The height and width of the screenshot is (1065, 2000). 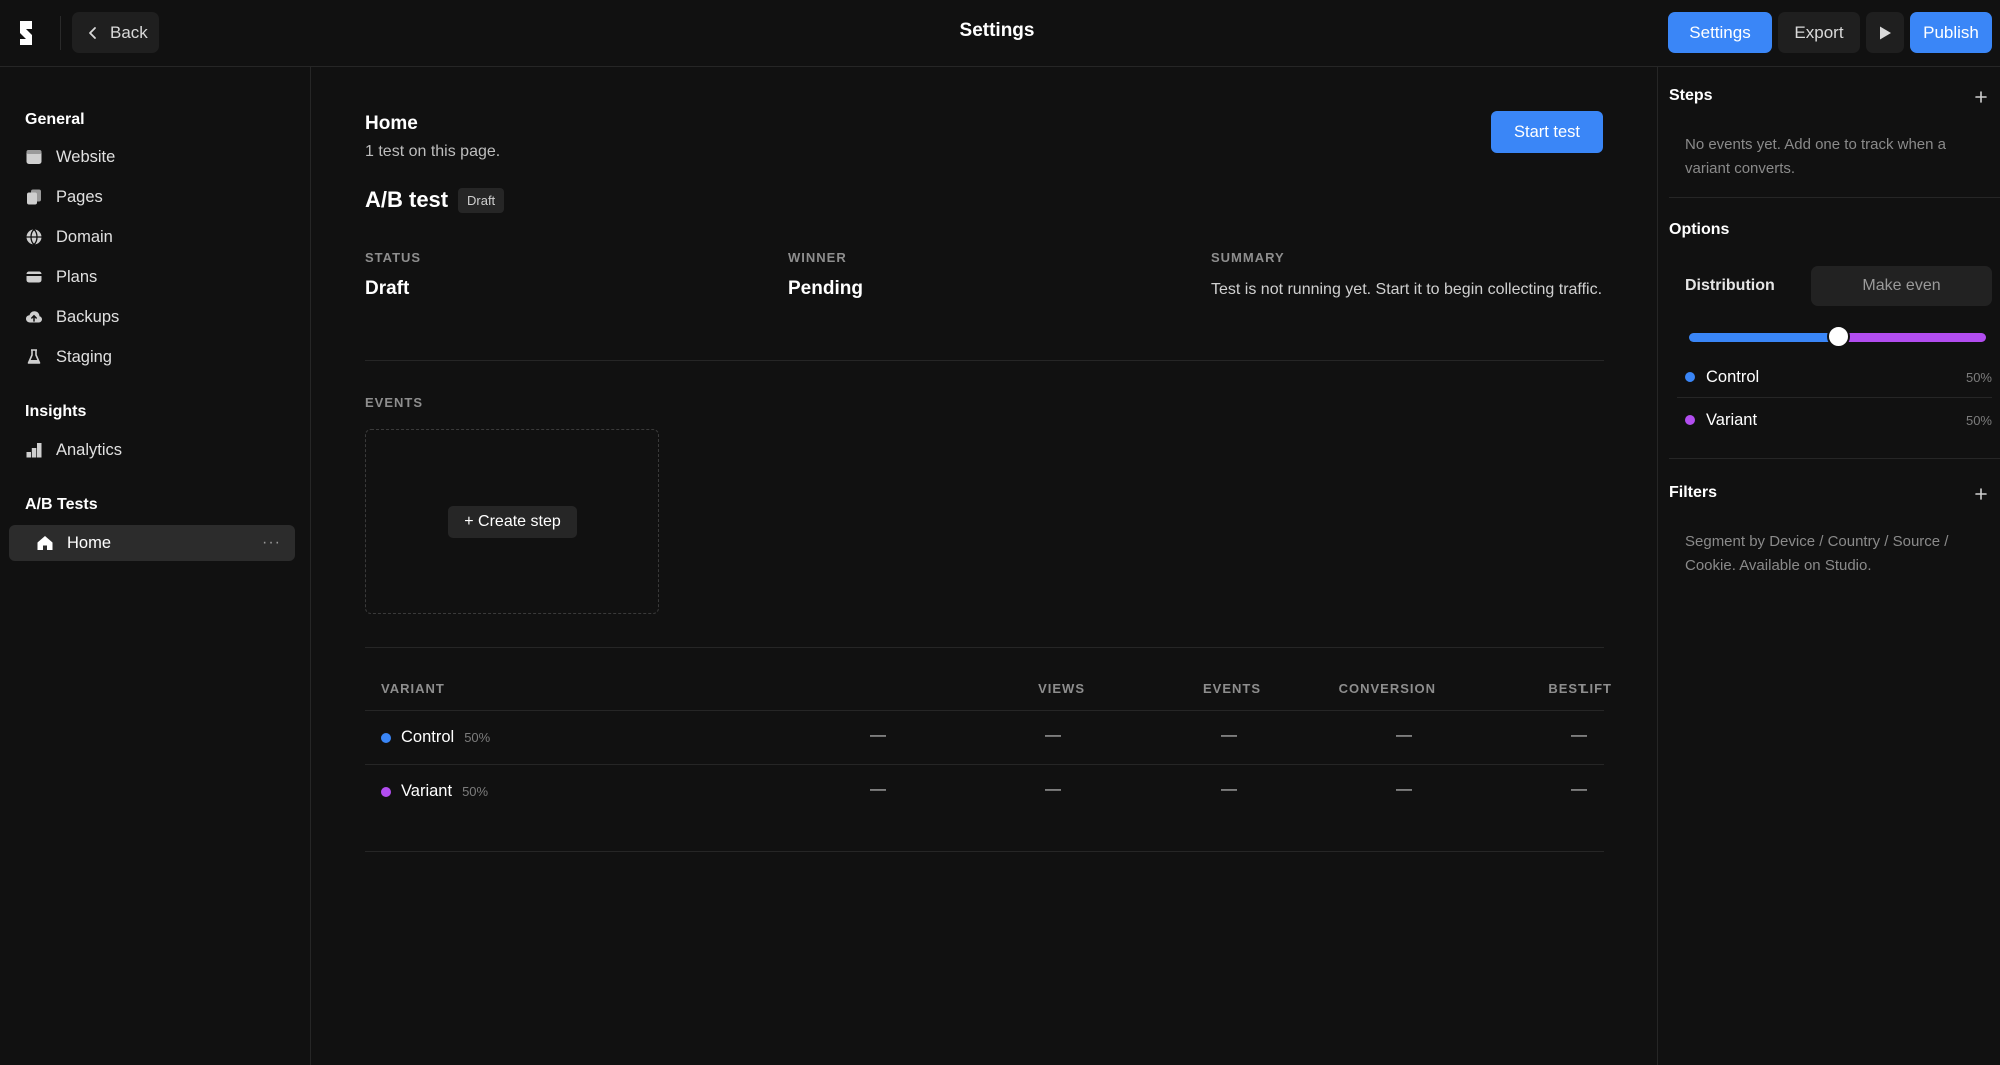 I want to click on table-row: Control 50% — — — — —, so click(x=984, y=737).